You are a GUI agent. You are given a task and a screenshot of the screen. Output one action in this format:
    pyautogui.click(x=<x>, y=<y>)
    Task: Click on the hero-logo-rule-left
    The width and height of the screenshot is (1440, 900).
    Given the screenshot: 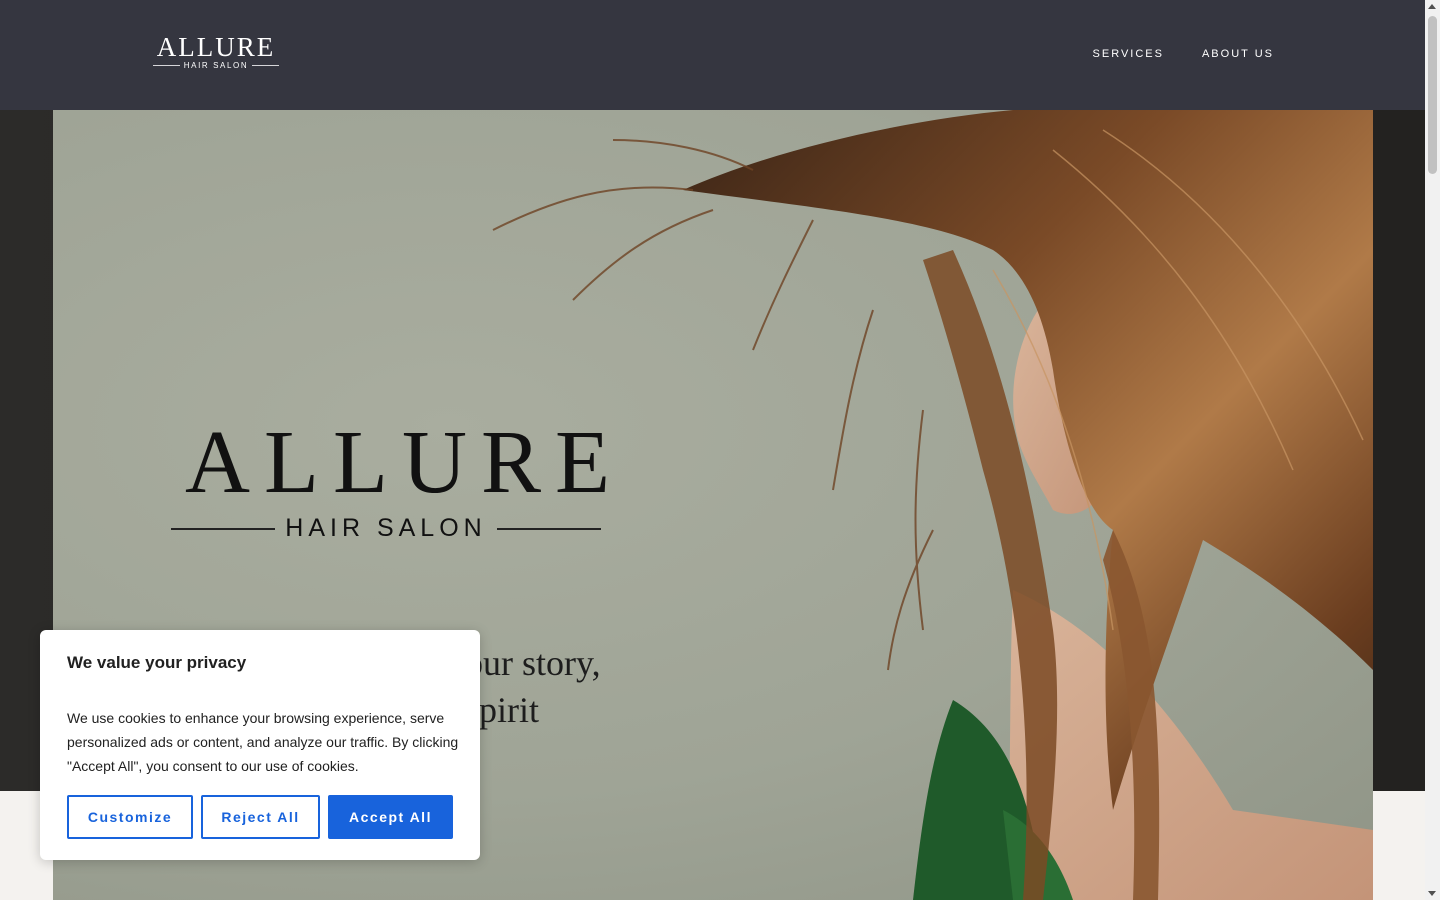 What is the action you would take?
    pyautogui.click(x=223, y=528)
    